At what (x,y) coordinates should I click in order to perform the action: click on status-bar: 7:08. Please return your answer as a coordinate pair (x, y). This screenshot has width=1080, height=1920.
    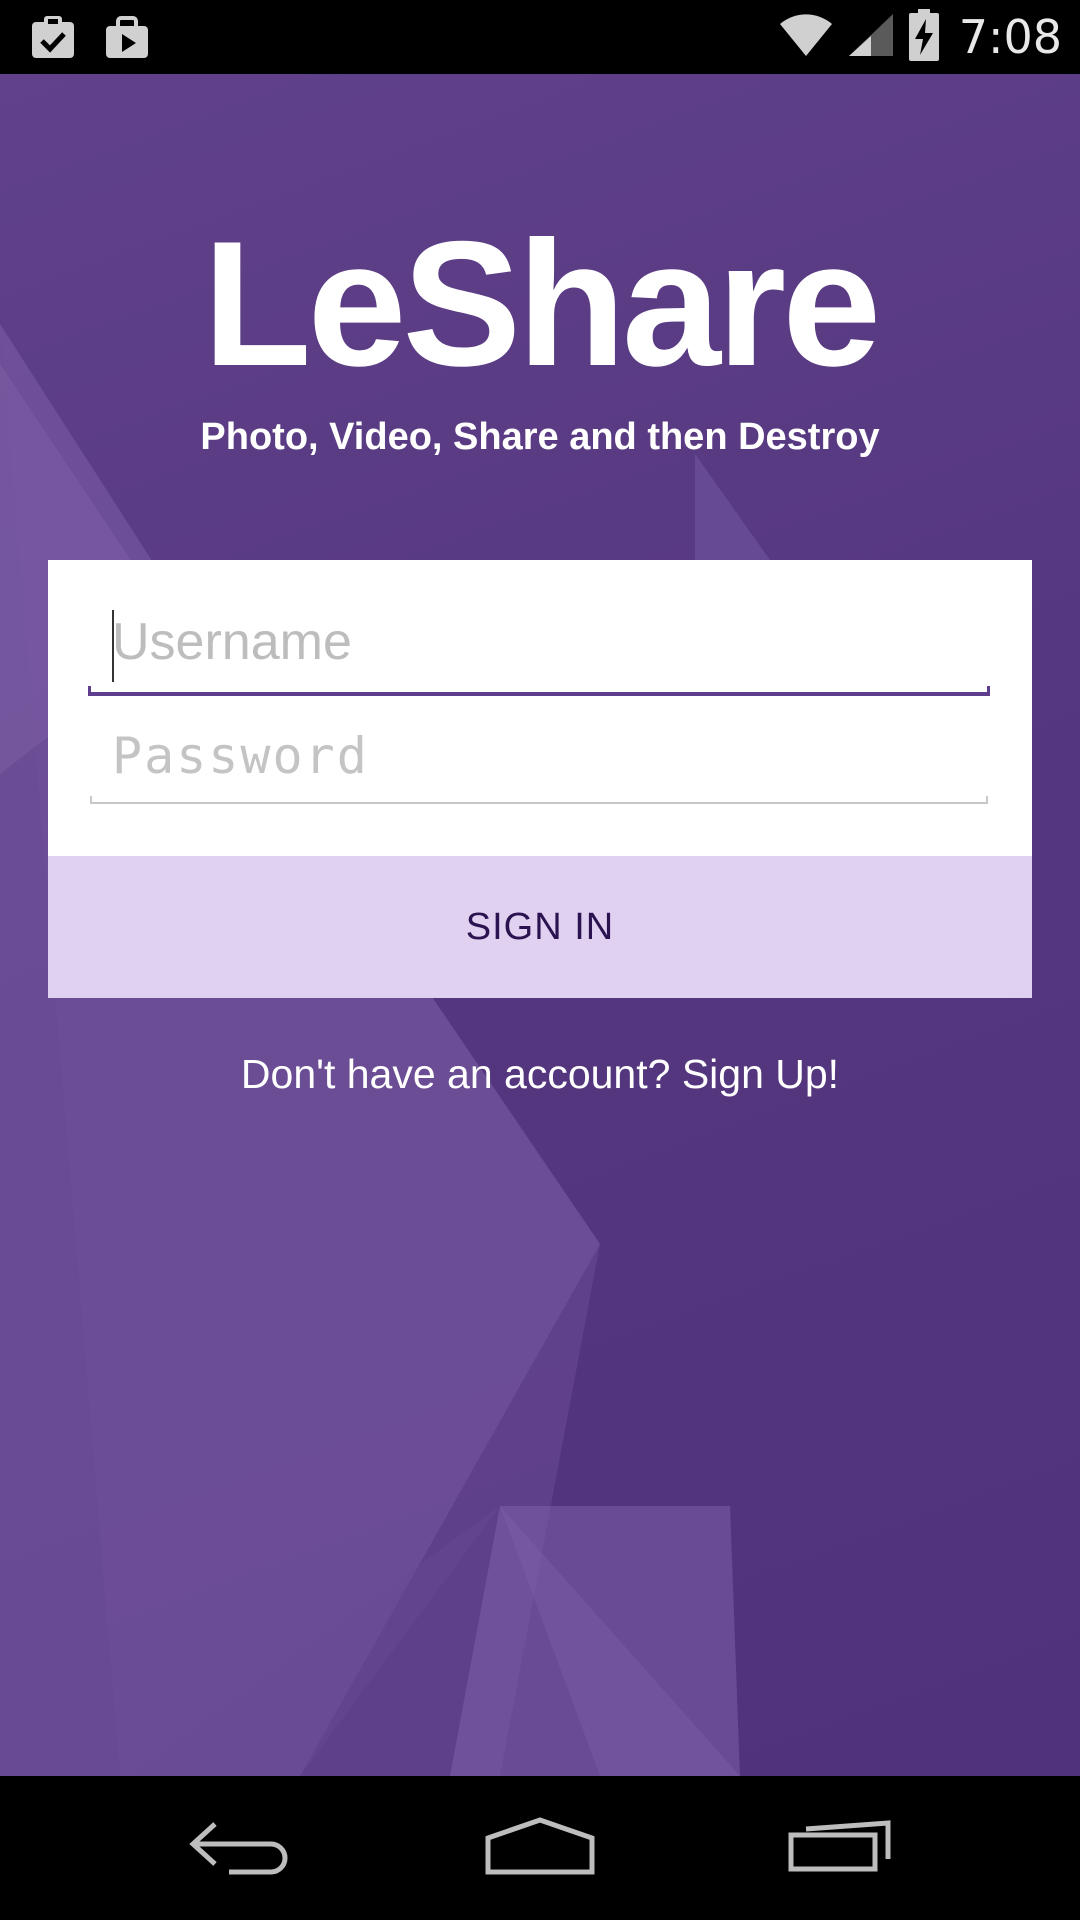
    Looking at the image, I should click on (540, 37).